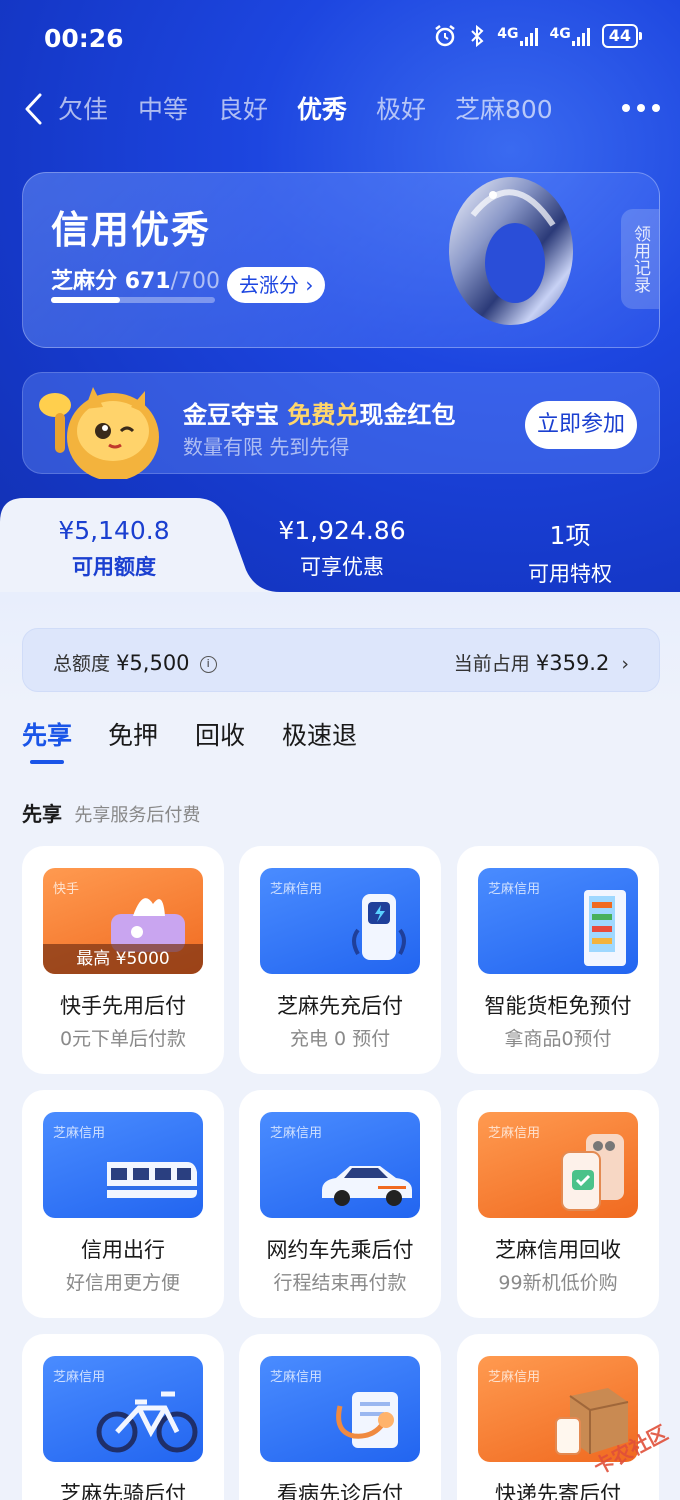 Image resolution: width=680 pixels, height=1500 pixels. I want to click on score-line: 芝麻分 671/700, so click(135, 279).